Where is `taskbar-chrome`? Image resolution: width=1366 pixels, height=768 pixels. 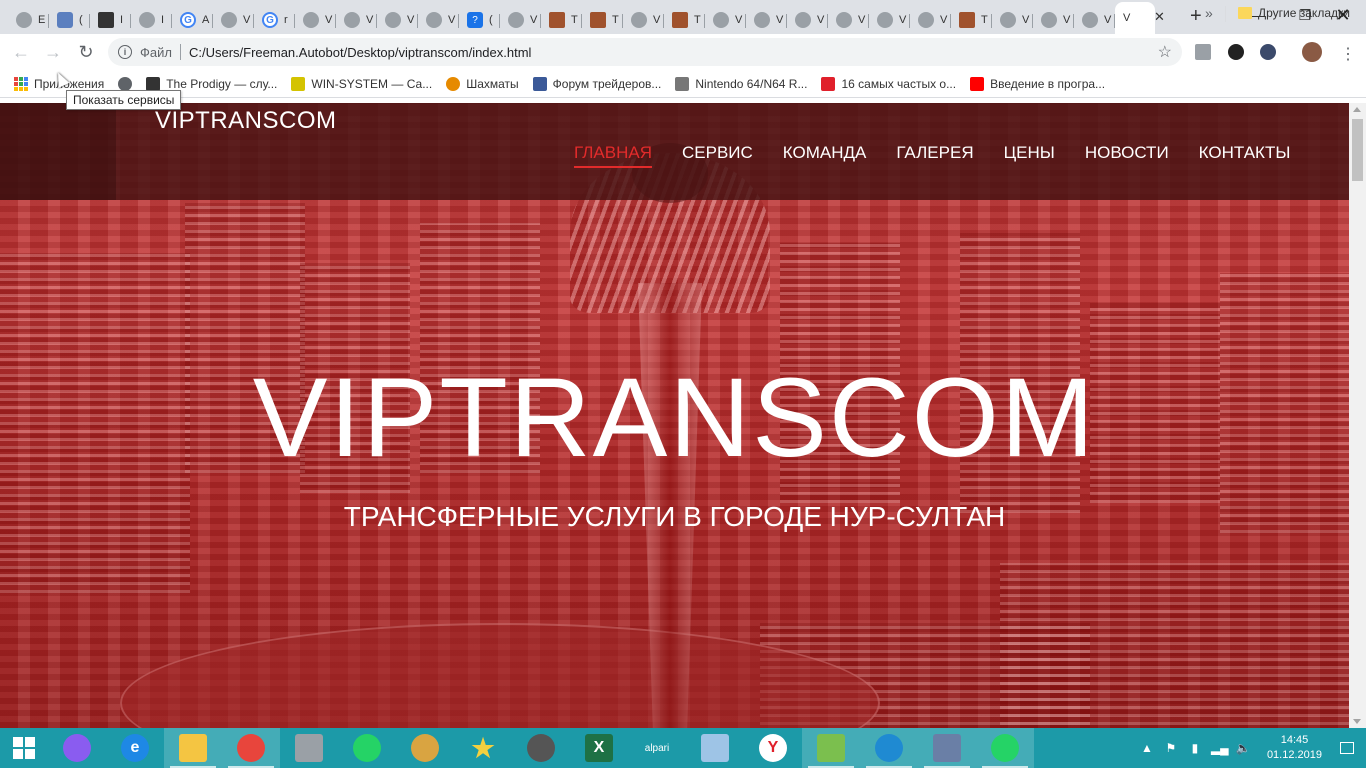 taskbar-chrome is located at coordinates (251, 748).